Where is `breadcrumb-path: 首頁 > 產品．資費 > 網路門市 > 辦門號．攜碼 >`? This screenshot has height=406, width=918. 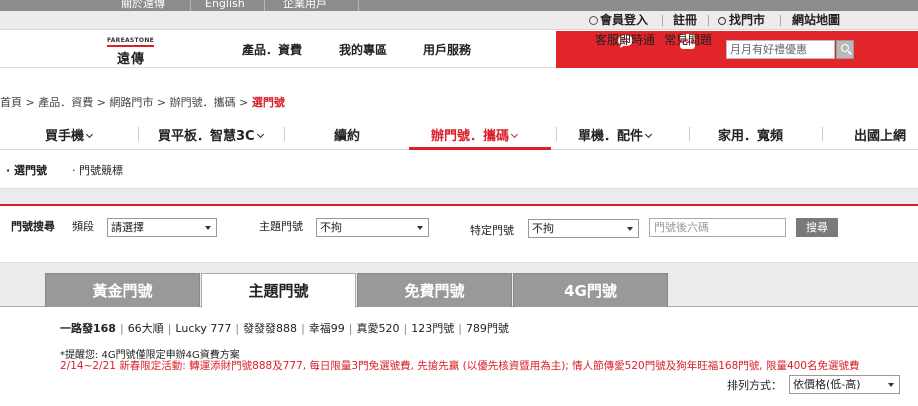 breadcrumb-path: 首頁 > 產品．資費 > 網路門市 > 辦門號．攜碼 > is located at coordinates (126, 102).